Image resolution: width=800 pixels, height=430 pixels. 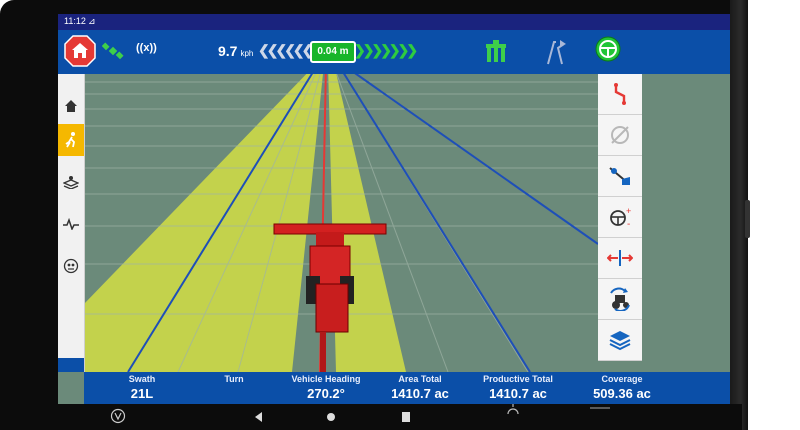 What do you see at coordinates (118, 416) in the screenshot?
I see `brand-logo-icon` at bounding box center [118, 416].